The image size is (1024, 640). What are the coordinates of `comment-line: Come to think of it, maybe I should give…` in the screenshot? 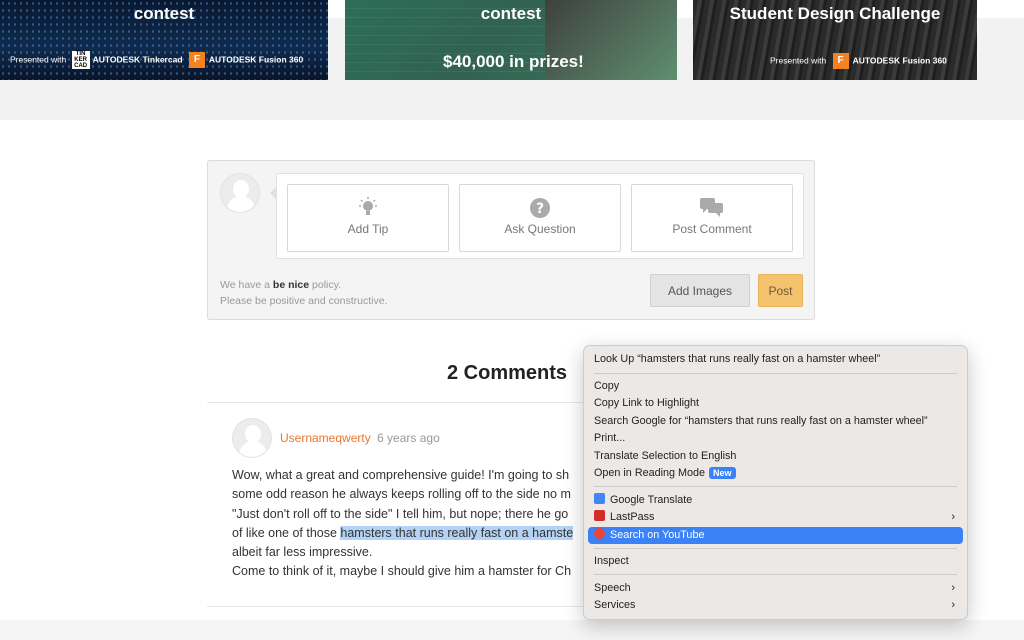 It's located at (402, 571).